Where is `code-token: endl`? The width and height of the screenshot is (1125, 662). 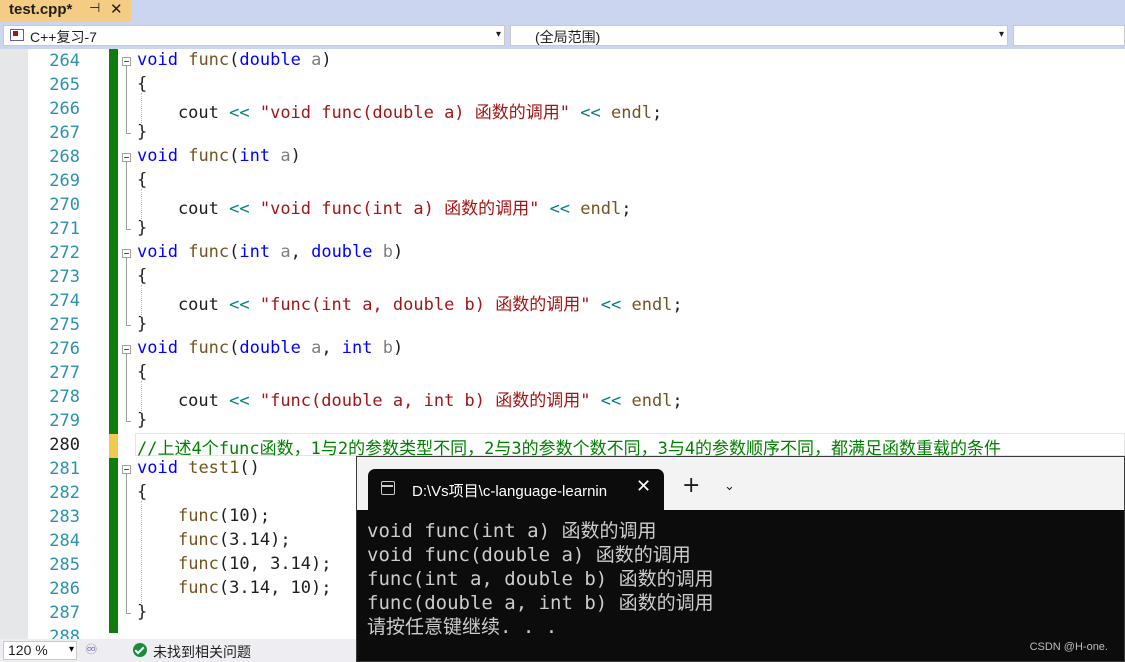
code-token: endl is located at coordinates (652, 401).